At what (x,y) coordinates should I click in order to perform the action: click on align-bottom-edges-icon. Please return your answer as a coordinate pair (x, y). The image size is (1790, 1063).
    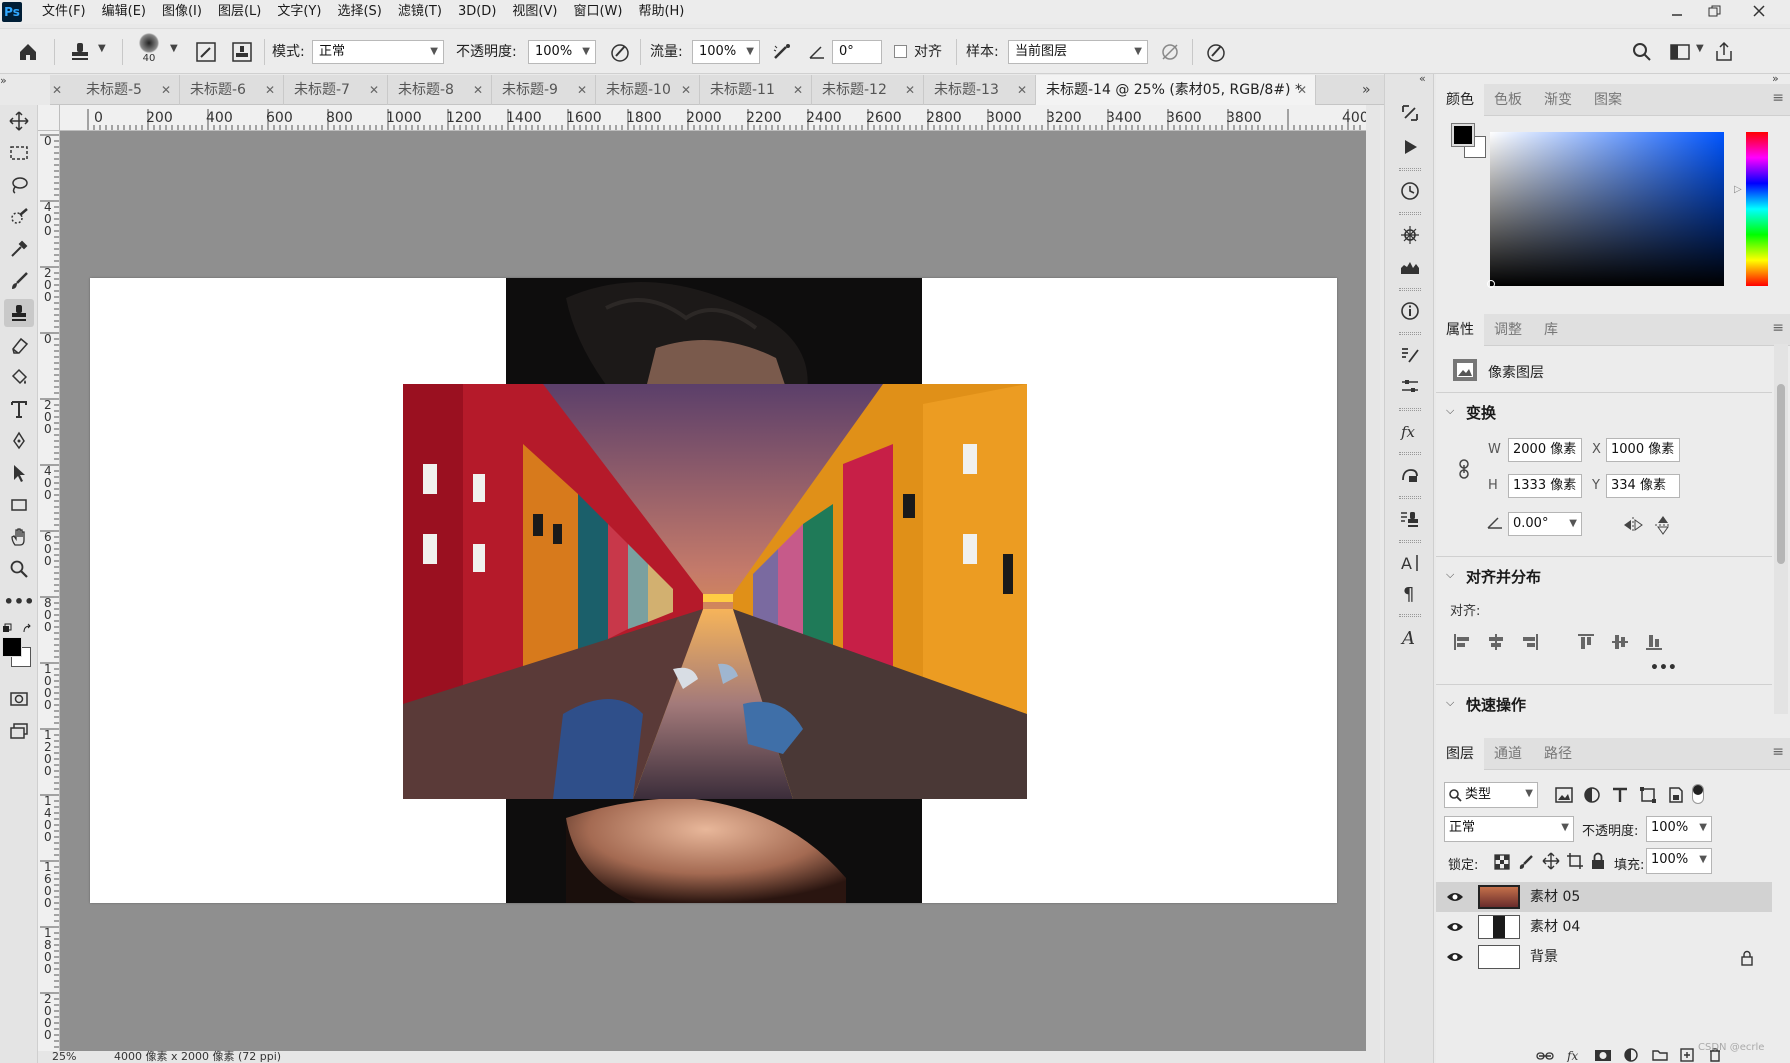
    Looking at the image, I should click on (1654, 642).